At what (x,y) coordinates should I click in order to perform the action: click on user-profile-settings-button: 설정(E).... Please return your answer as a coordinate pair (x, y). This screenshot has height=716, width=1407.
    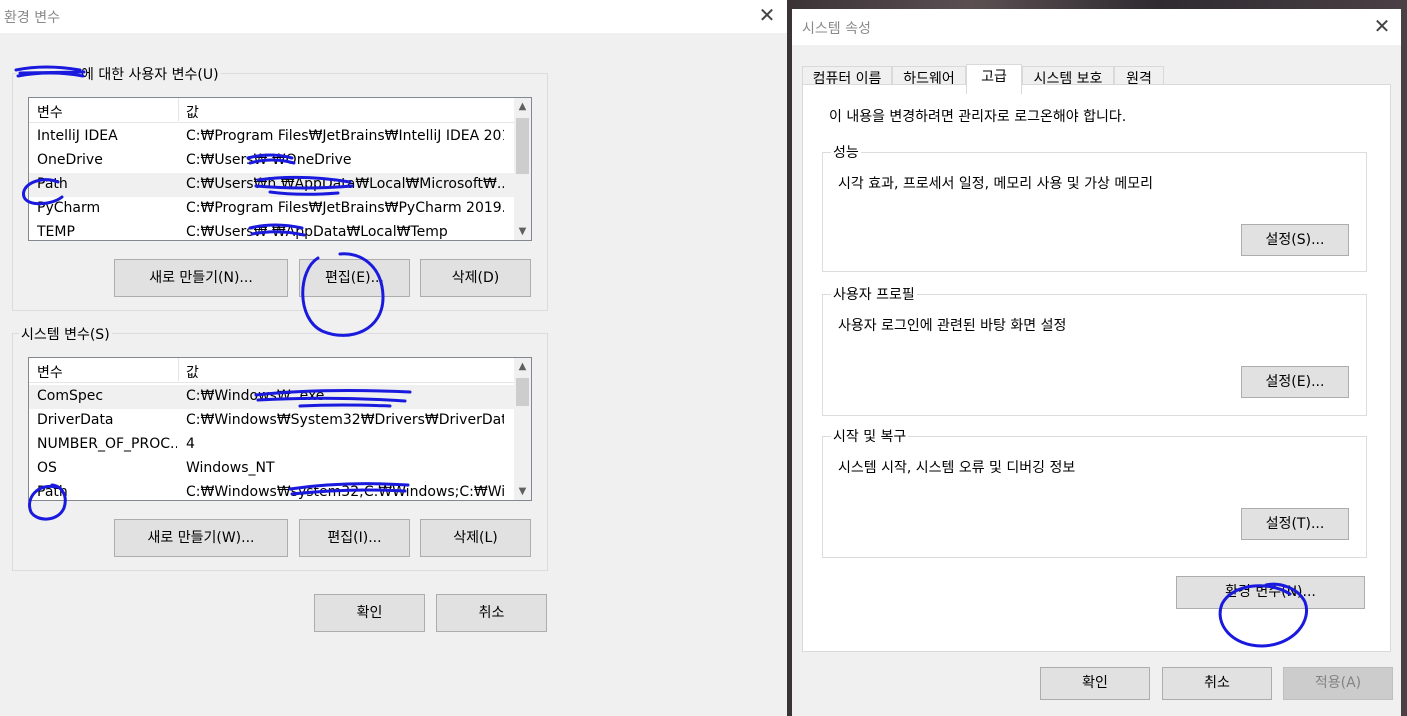
    Looking at the image, I should click on (1295, 382).